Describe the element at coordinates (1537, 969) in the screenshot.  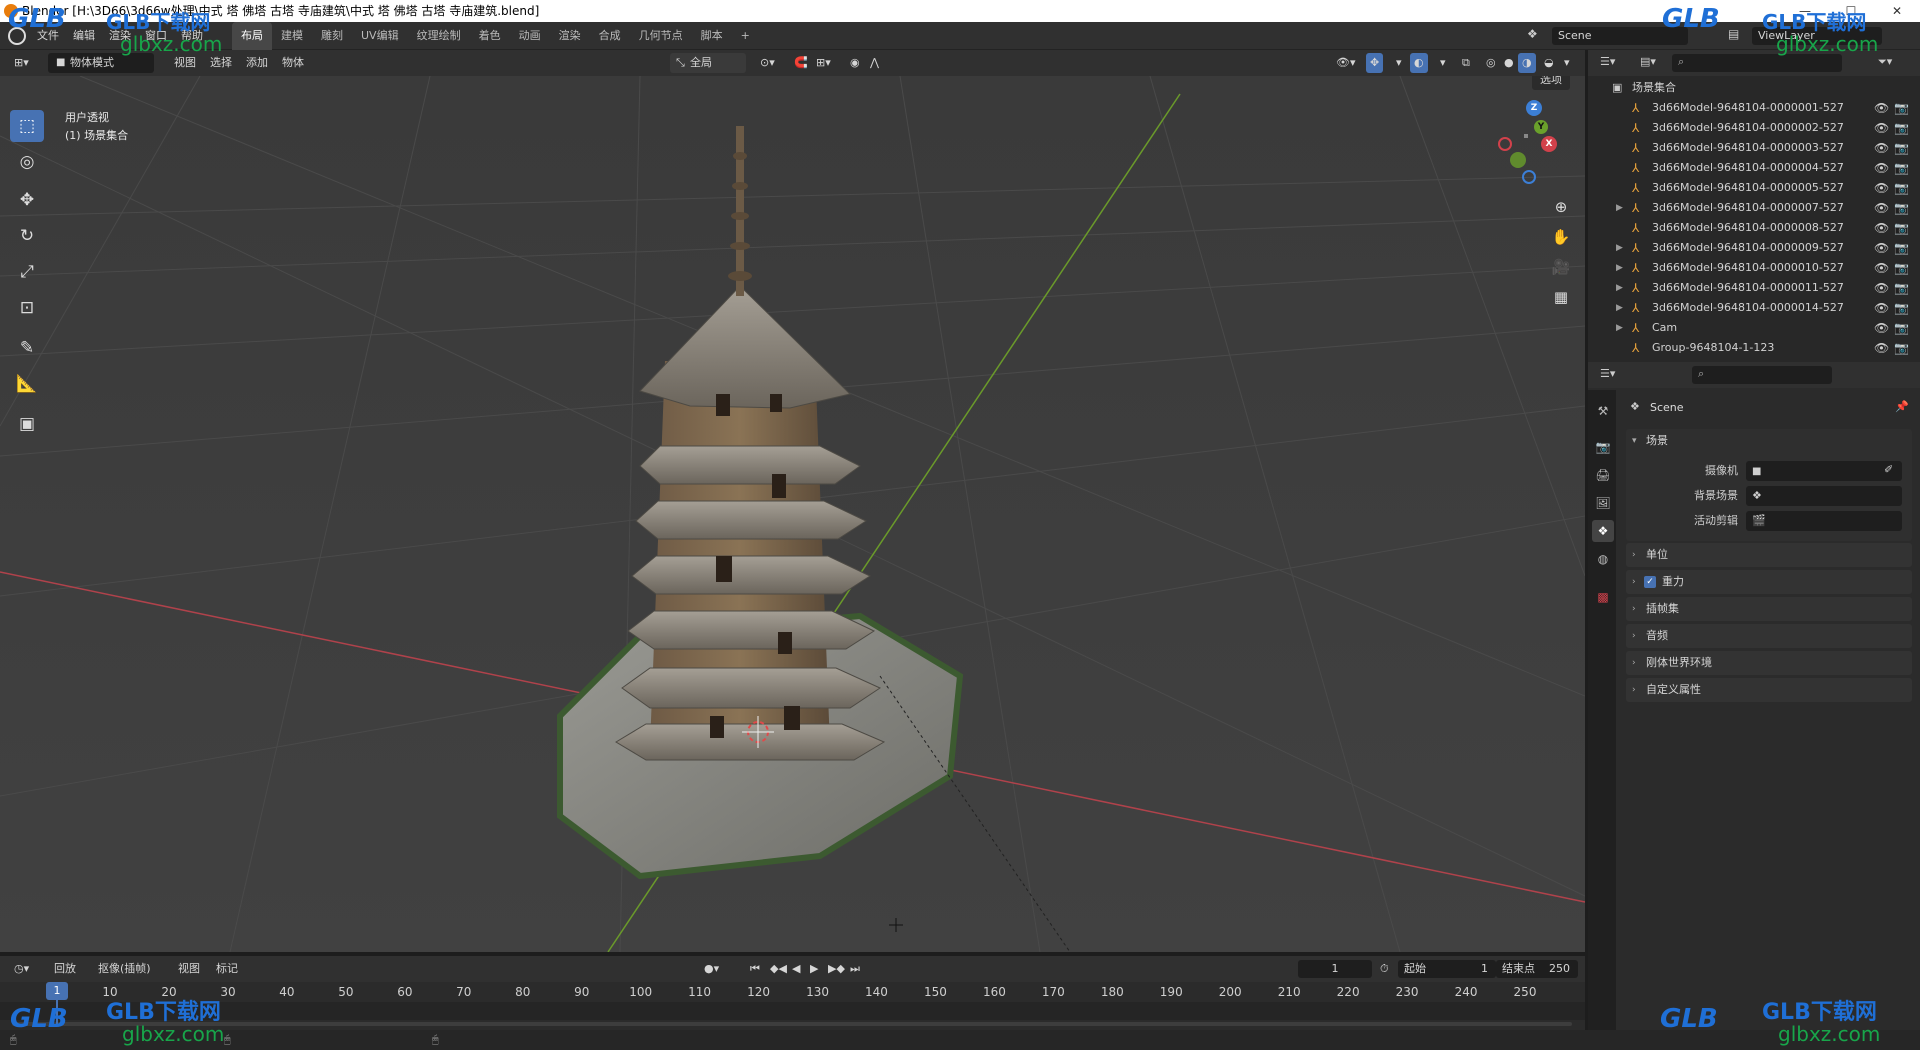
I see `end-frame-field: 结束点 250` at that location.